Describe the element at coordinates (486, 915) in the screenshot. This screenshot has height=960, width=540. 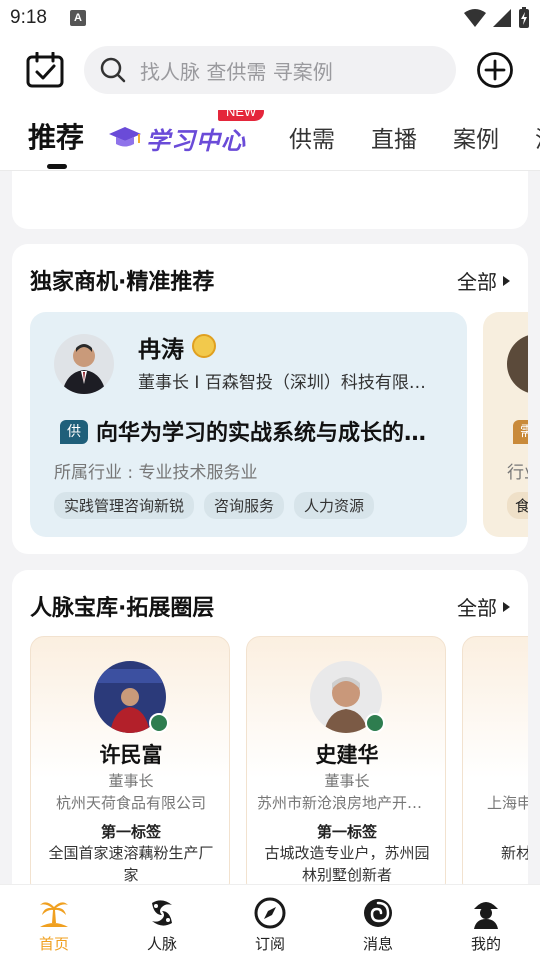
I see `user-icon` at that location.